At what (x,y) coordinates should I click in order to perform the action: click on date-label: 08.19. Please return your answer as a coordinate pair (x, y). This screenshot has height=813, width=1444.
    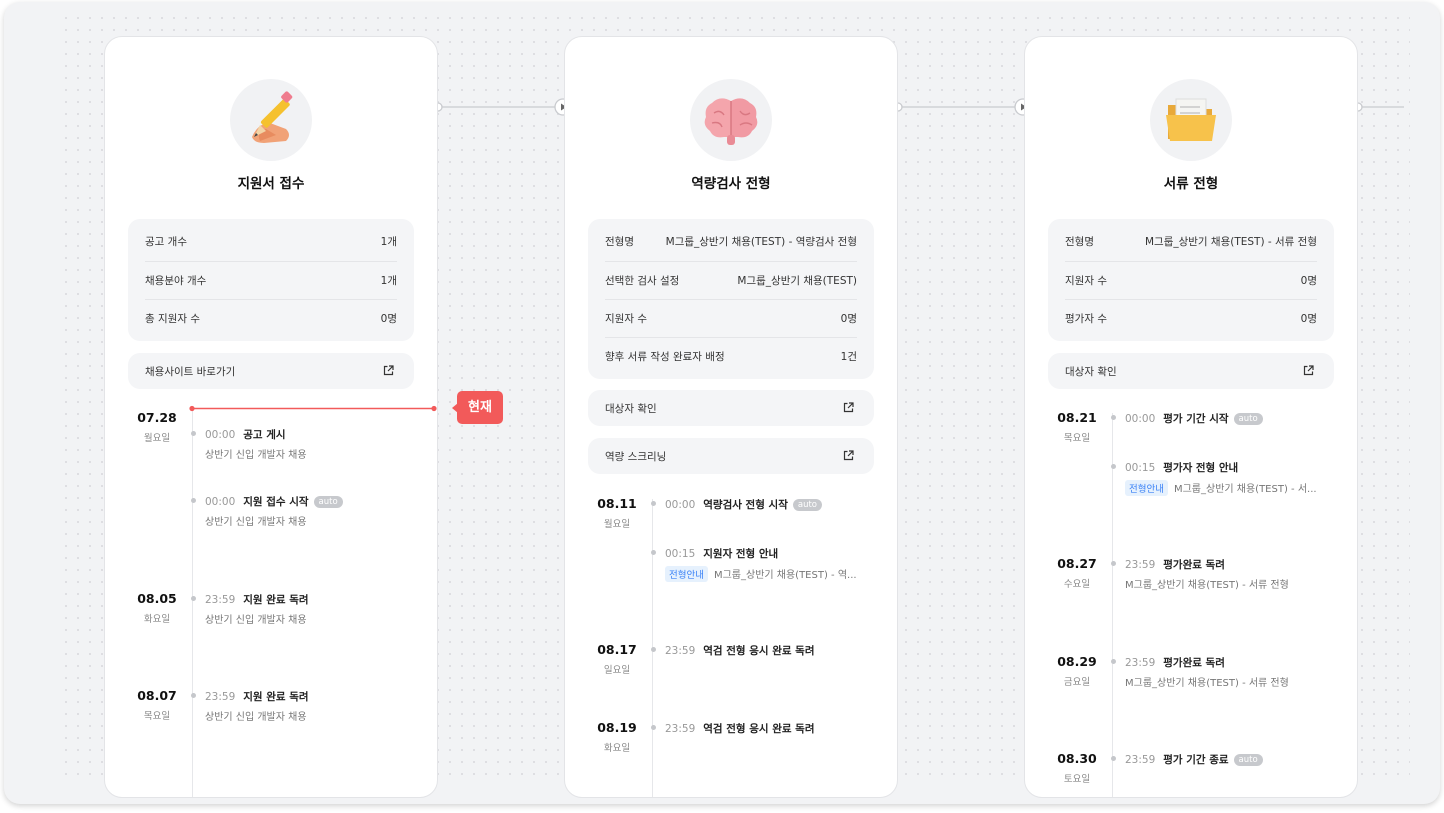
    Looking at the image, I should click on (617, 727).